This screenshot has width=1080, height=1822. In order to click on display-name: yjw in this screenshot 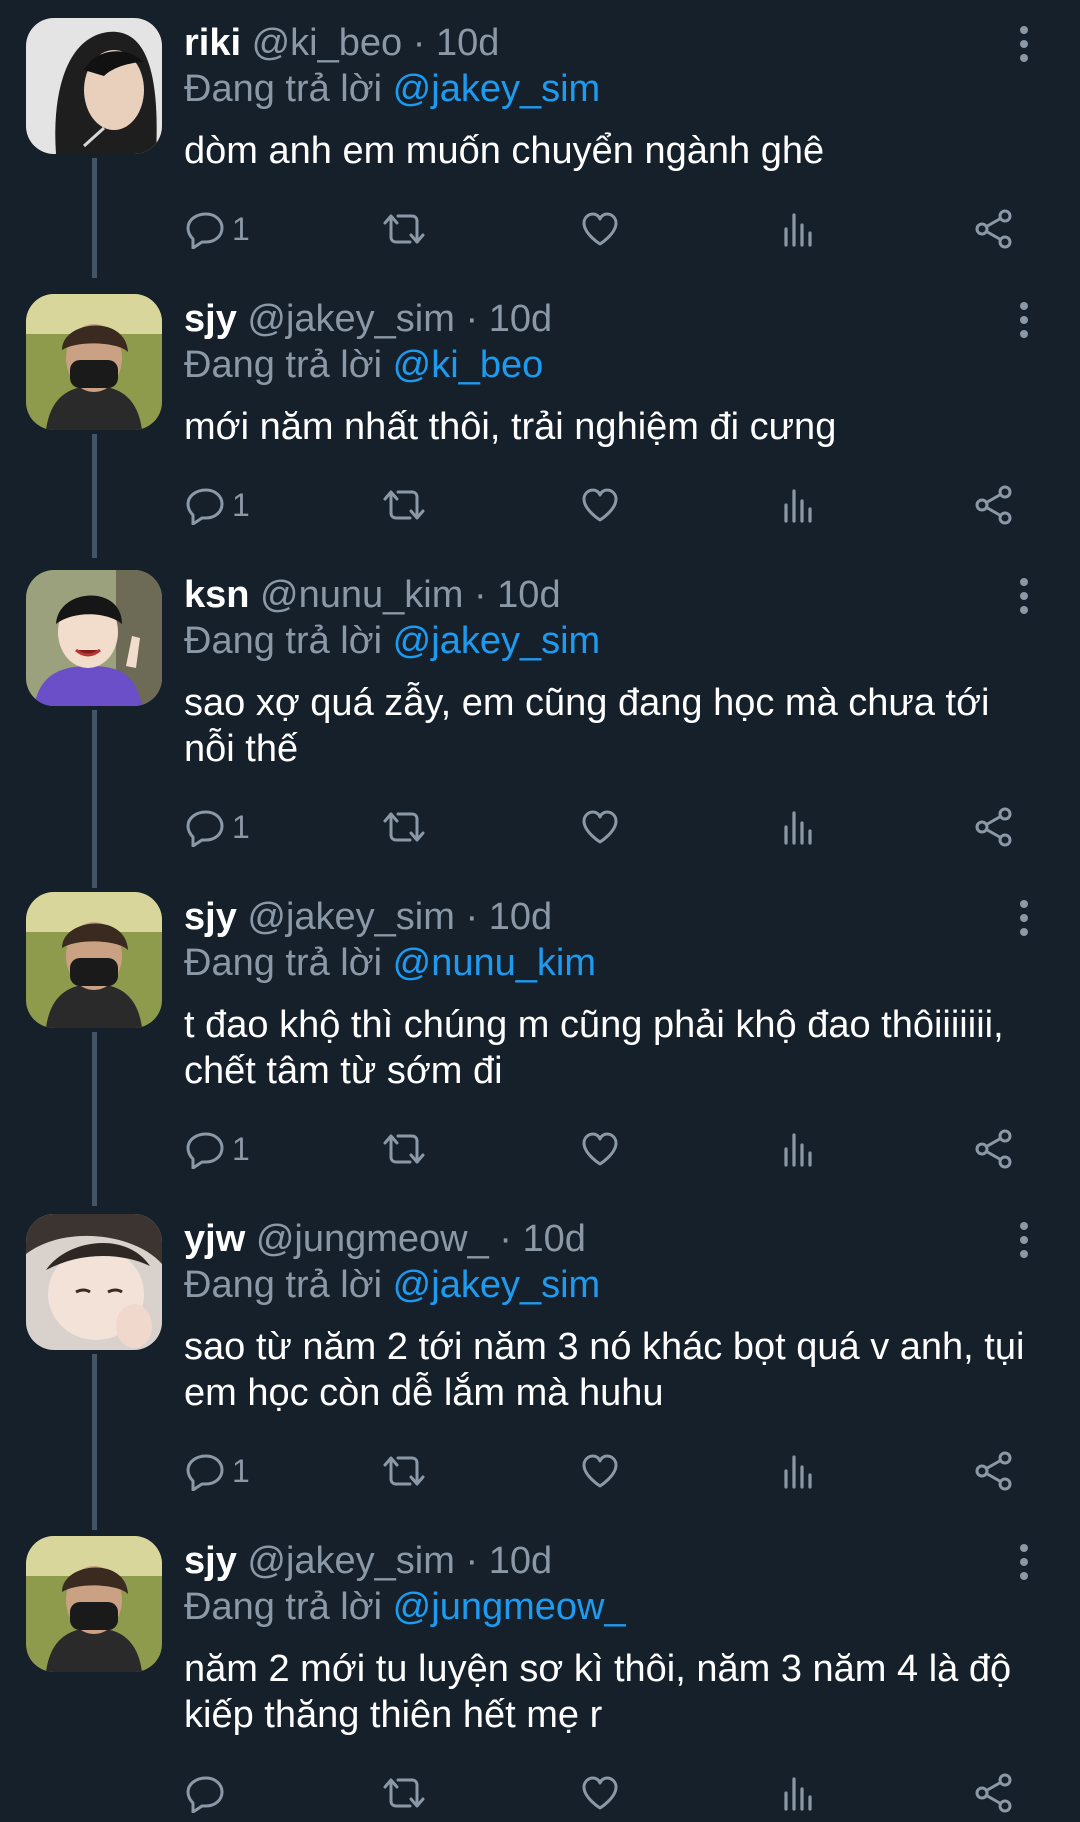, I will do `click(214, 1239)`.